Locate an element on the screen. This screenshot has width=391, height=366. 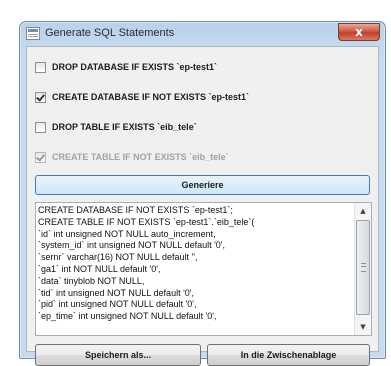
checkbox-label: DROP TABLE IF EXISTS `eib_tele` is located at coordinates (124, 127).